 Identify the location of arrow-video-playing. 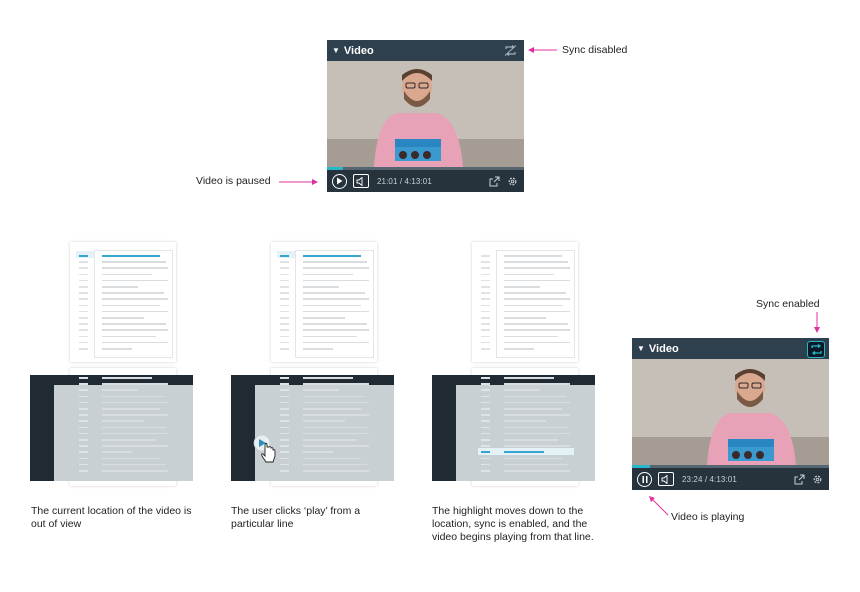
(659, 506).